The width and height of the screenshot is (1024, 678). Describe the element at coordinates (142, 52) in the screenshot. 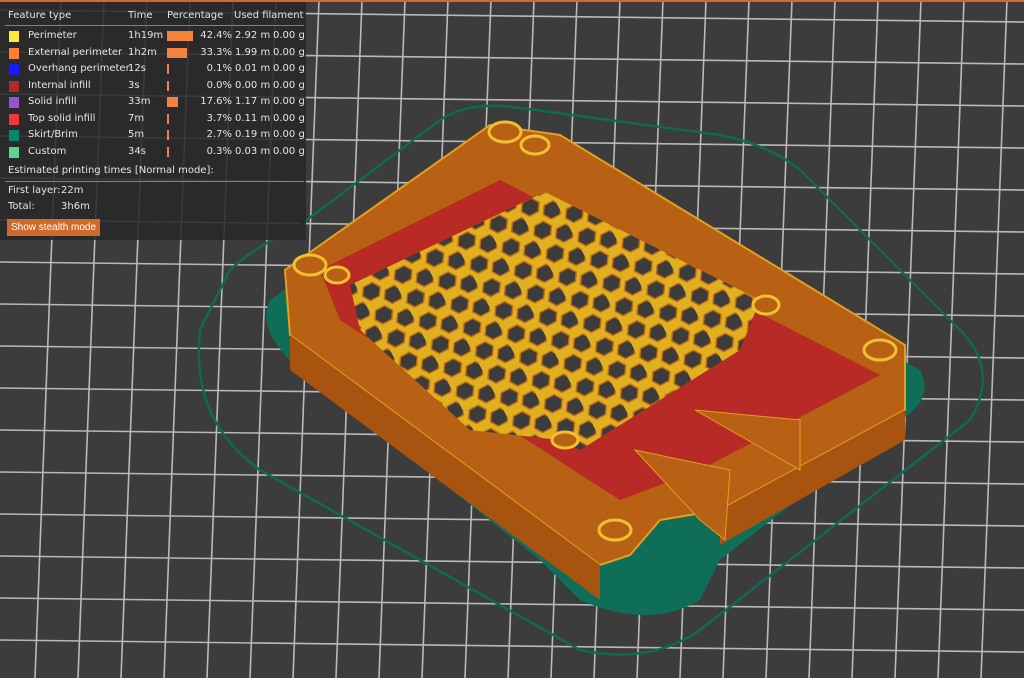

I see `feature-time: 1h2m` at that location.